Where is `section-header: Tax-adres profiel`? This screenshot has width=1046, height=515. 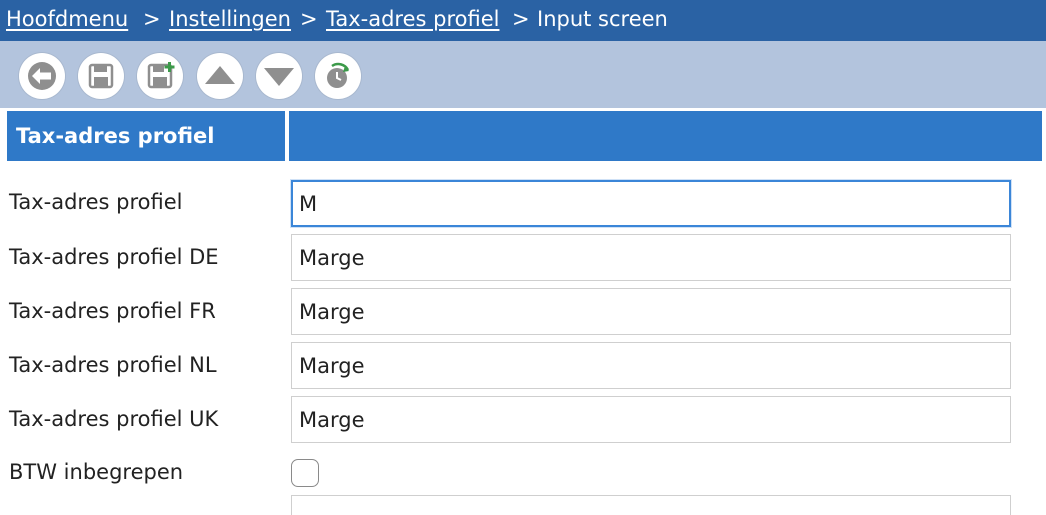
section-header: Tax-adres profiel is located at coordinates (146, 136).